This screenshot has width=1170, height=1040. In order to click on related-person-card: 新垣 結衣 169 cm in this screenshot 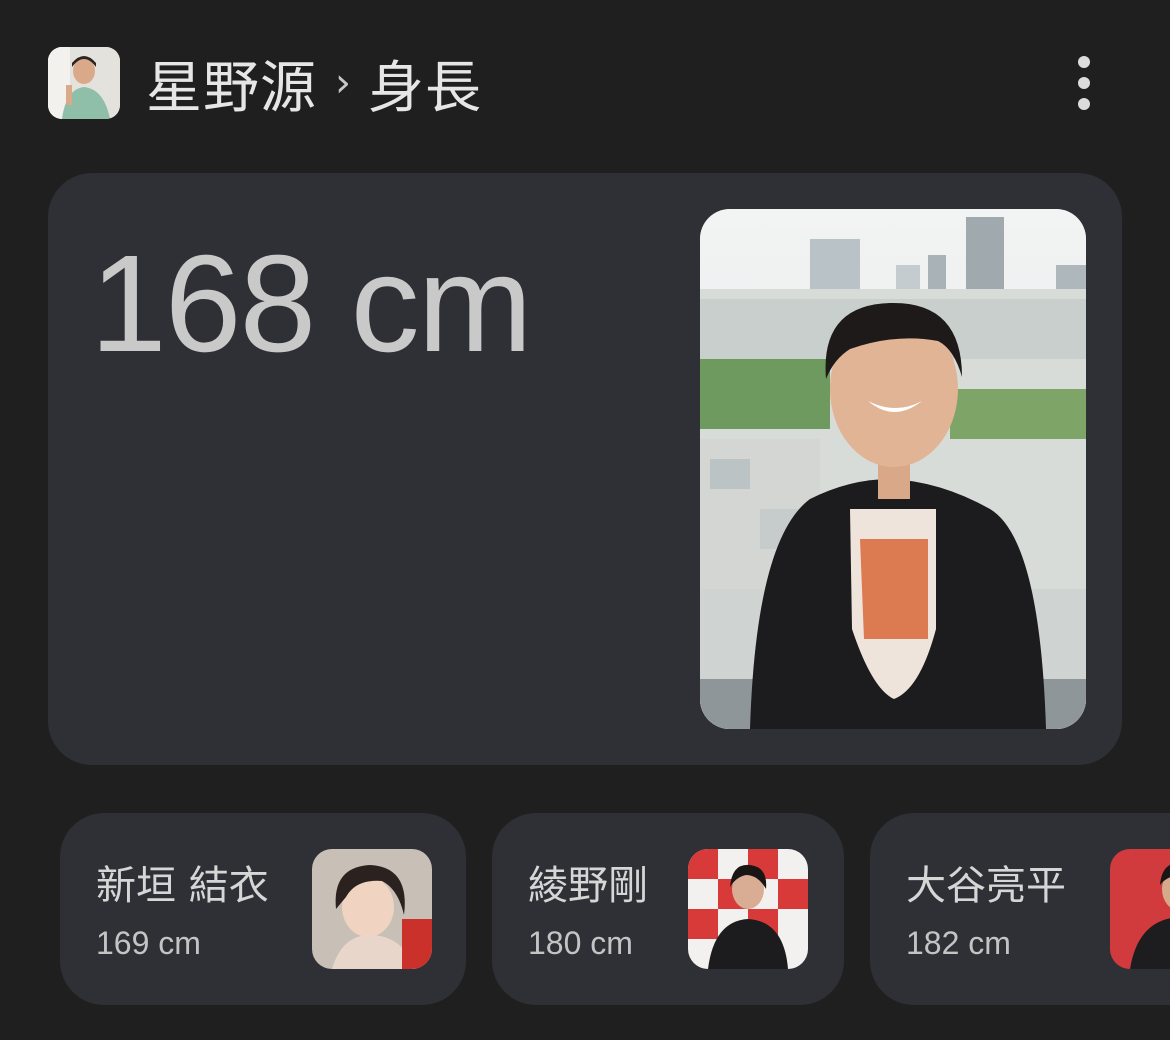, I will do `click(263, 909)`.